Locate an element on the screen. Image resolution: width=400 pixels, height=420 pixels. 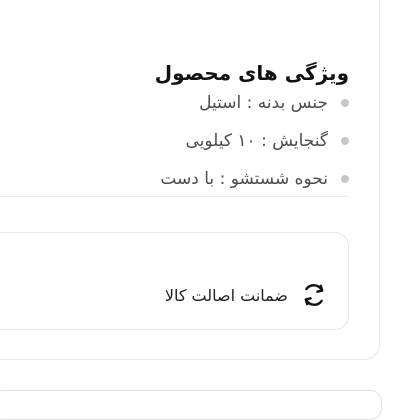
next-card-edge is located at coordinates (191, 405).